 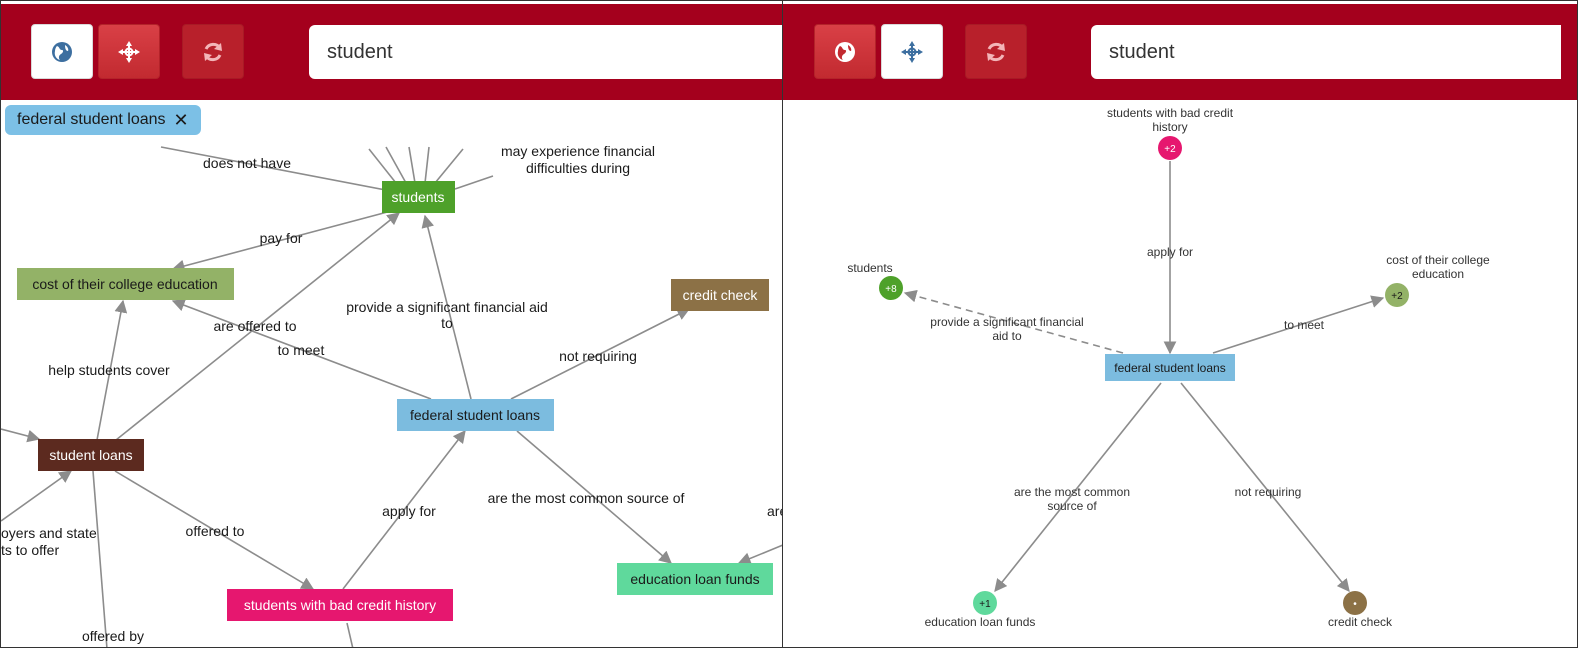 What do you see at coordinates (109, 370) in the screenshot?
I see `edge-label-help-students-cover: help students cover` at bounding box center [109, 370].